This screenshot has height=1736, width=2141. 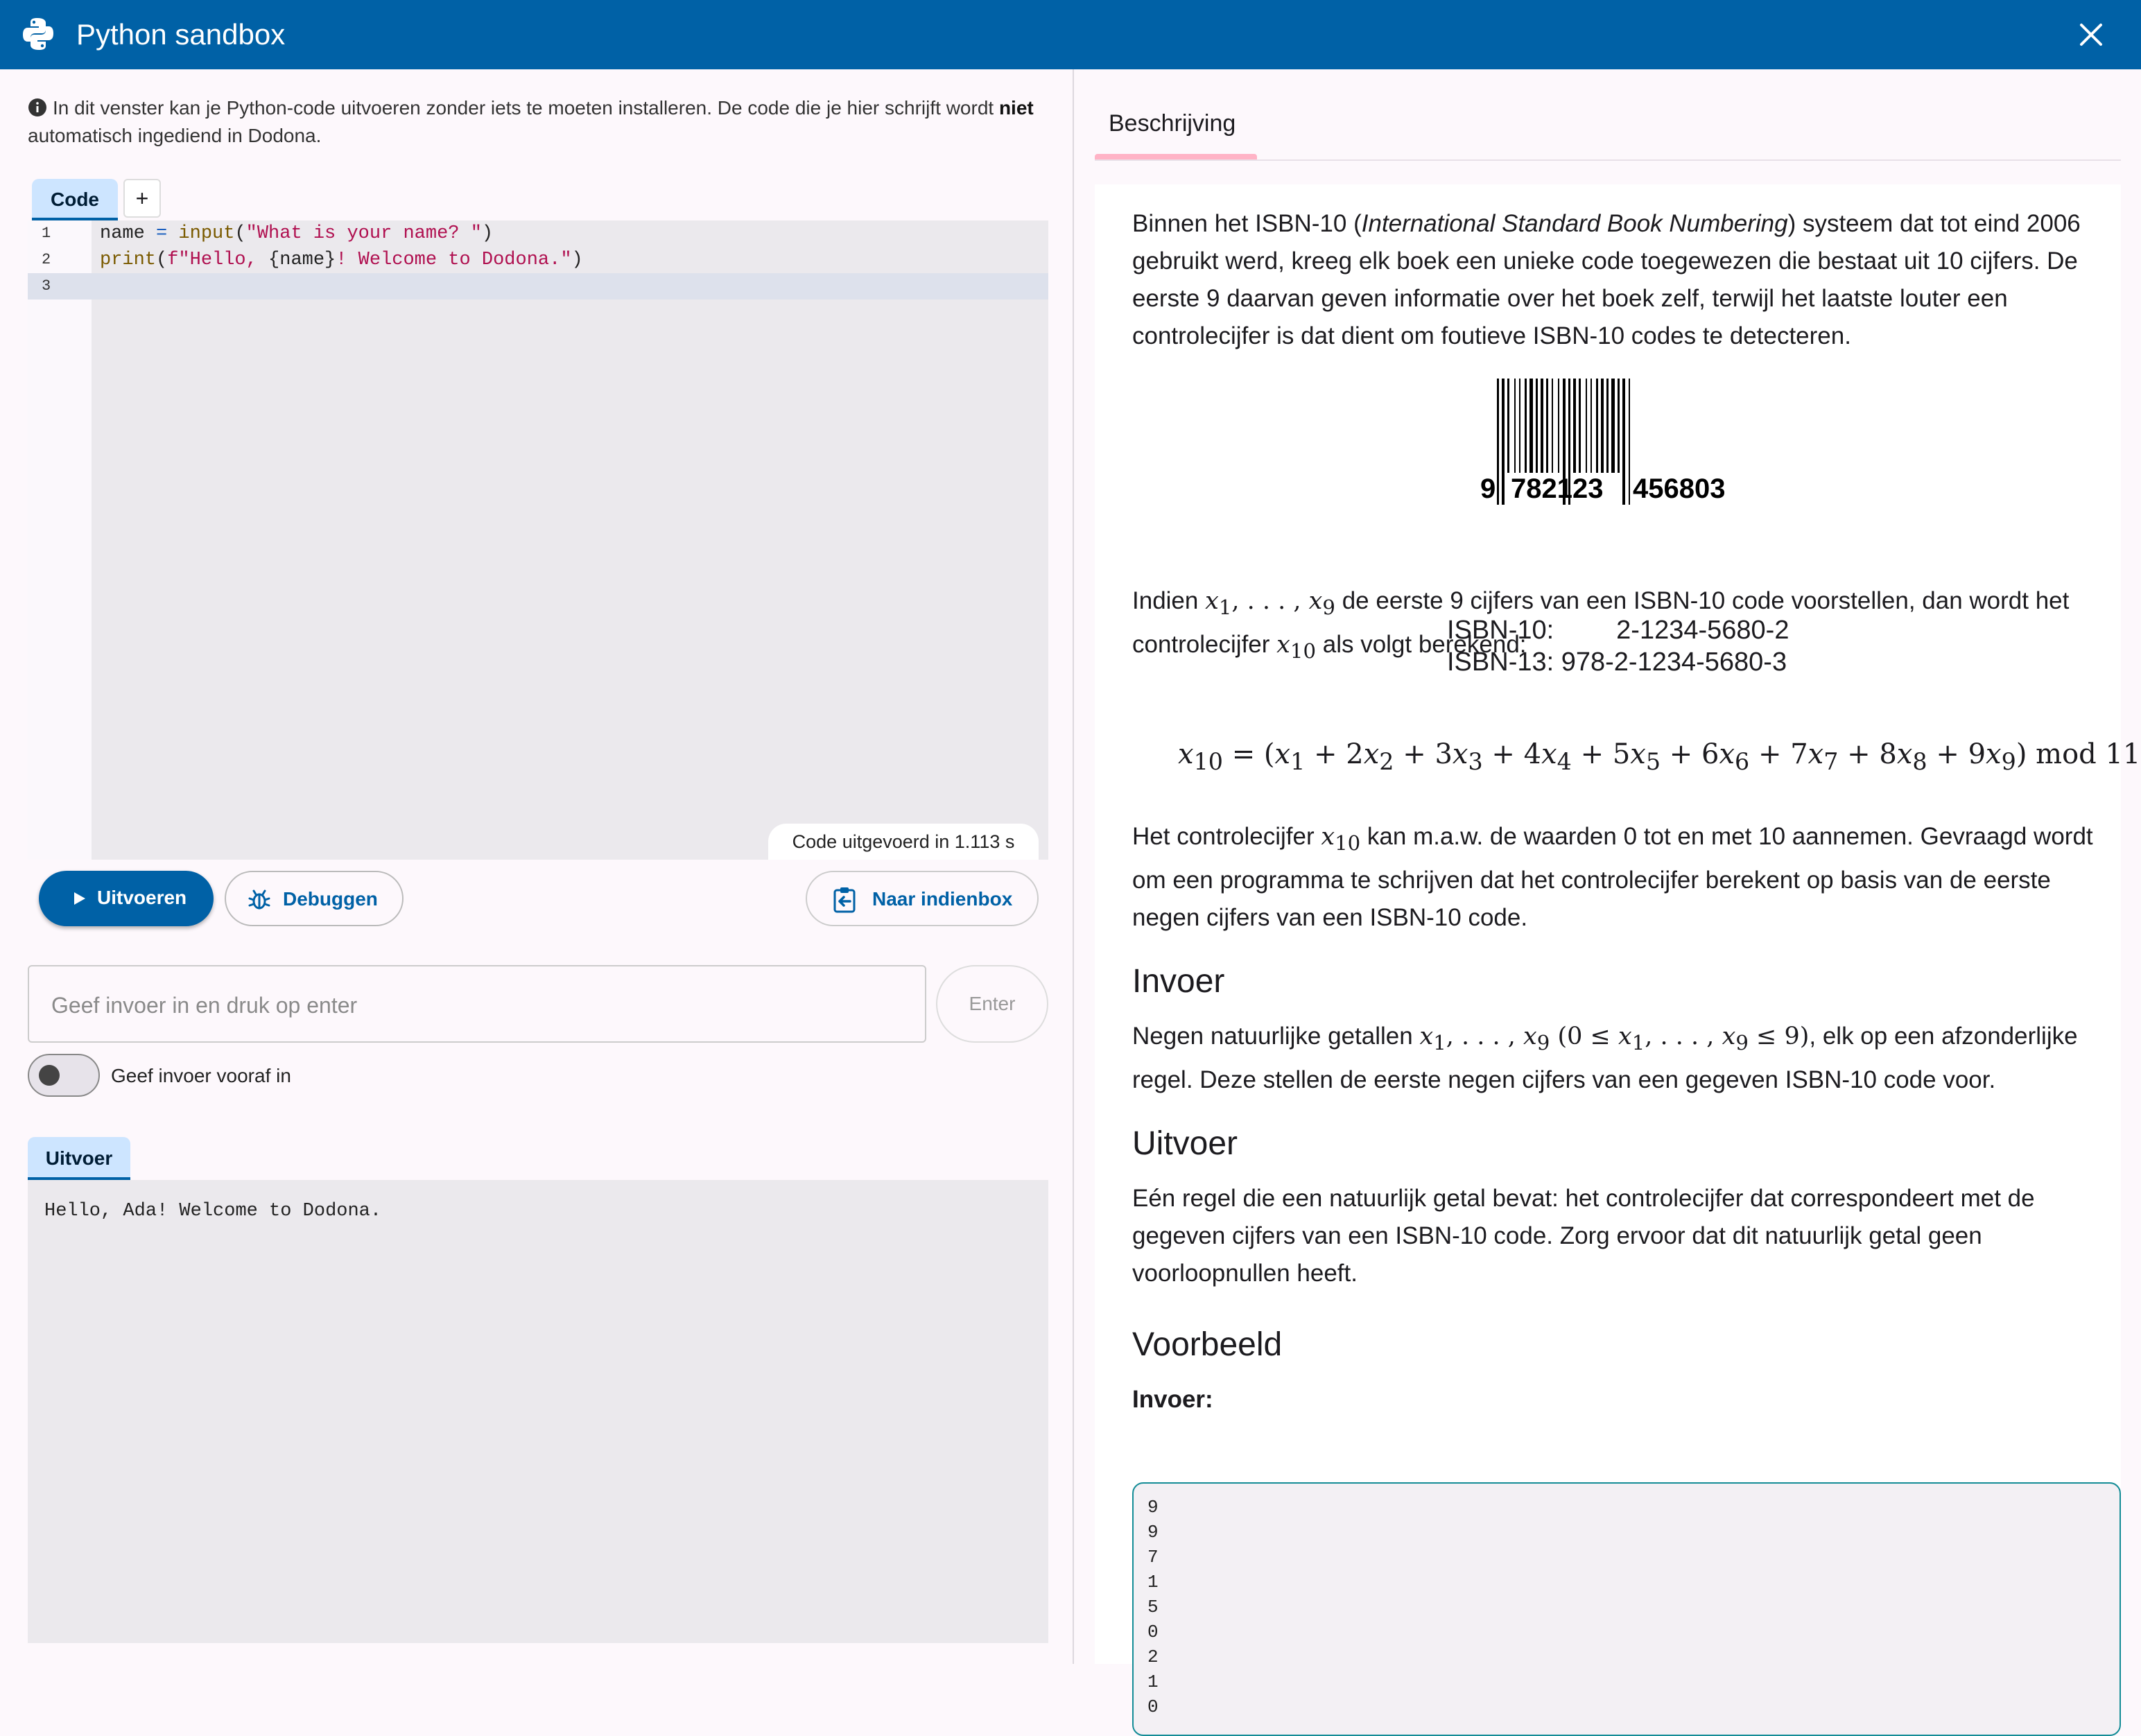 I want to click on heading-invoer: Invoer, so click(x=1178, y=982).